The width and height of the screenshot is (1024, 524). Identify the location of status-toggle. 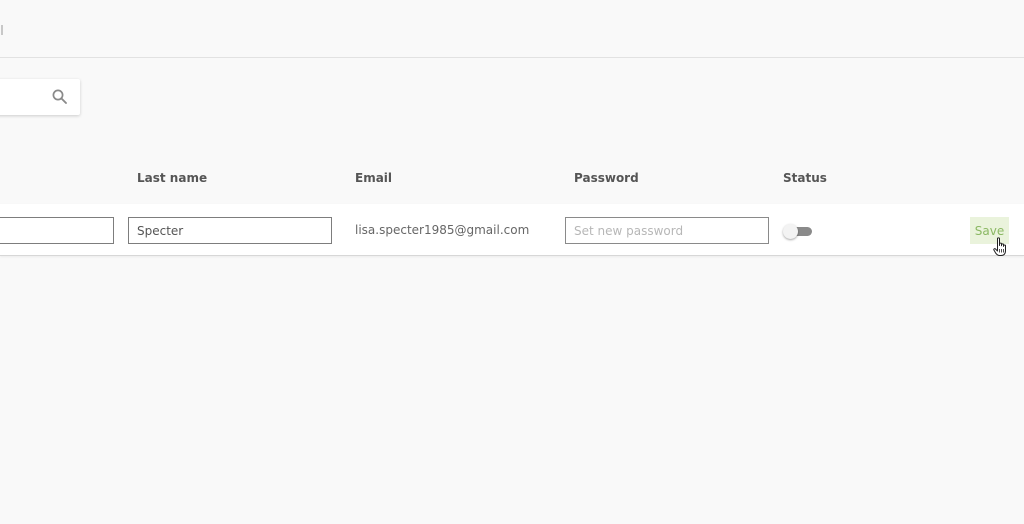
(798, 231).